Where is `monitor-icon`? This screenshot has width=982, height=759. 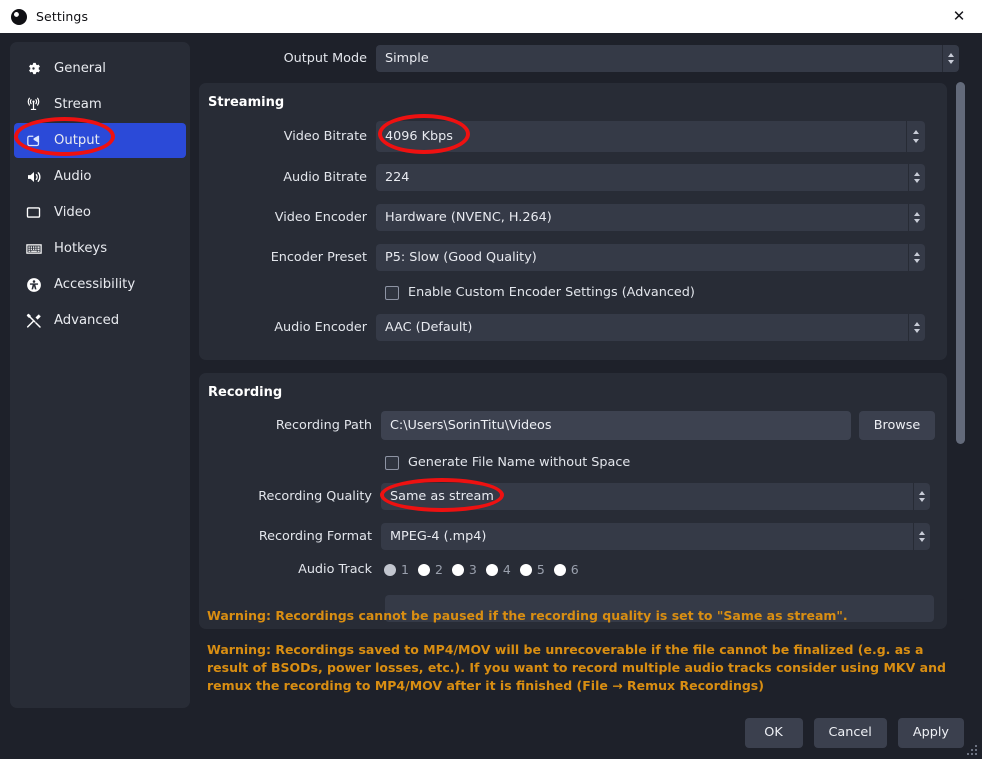
monitor-icon is located at coordinates (33, 212).